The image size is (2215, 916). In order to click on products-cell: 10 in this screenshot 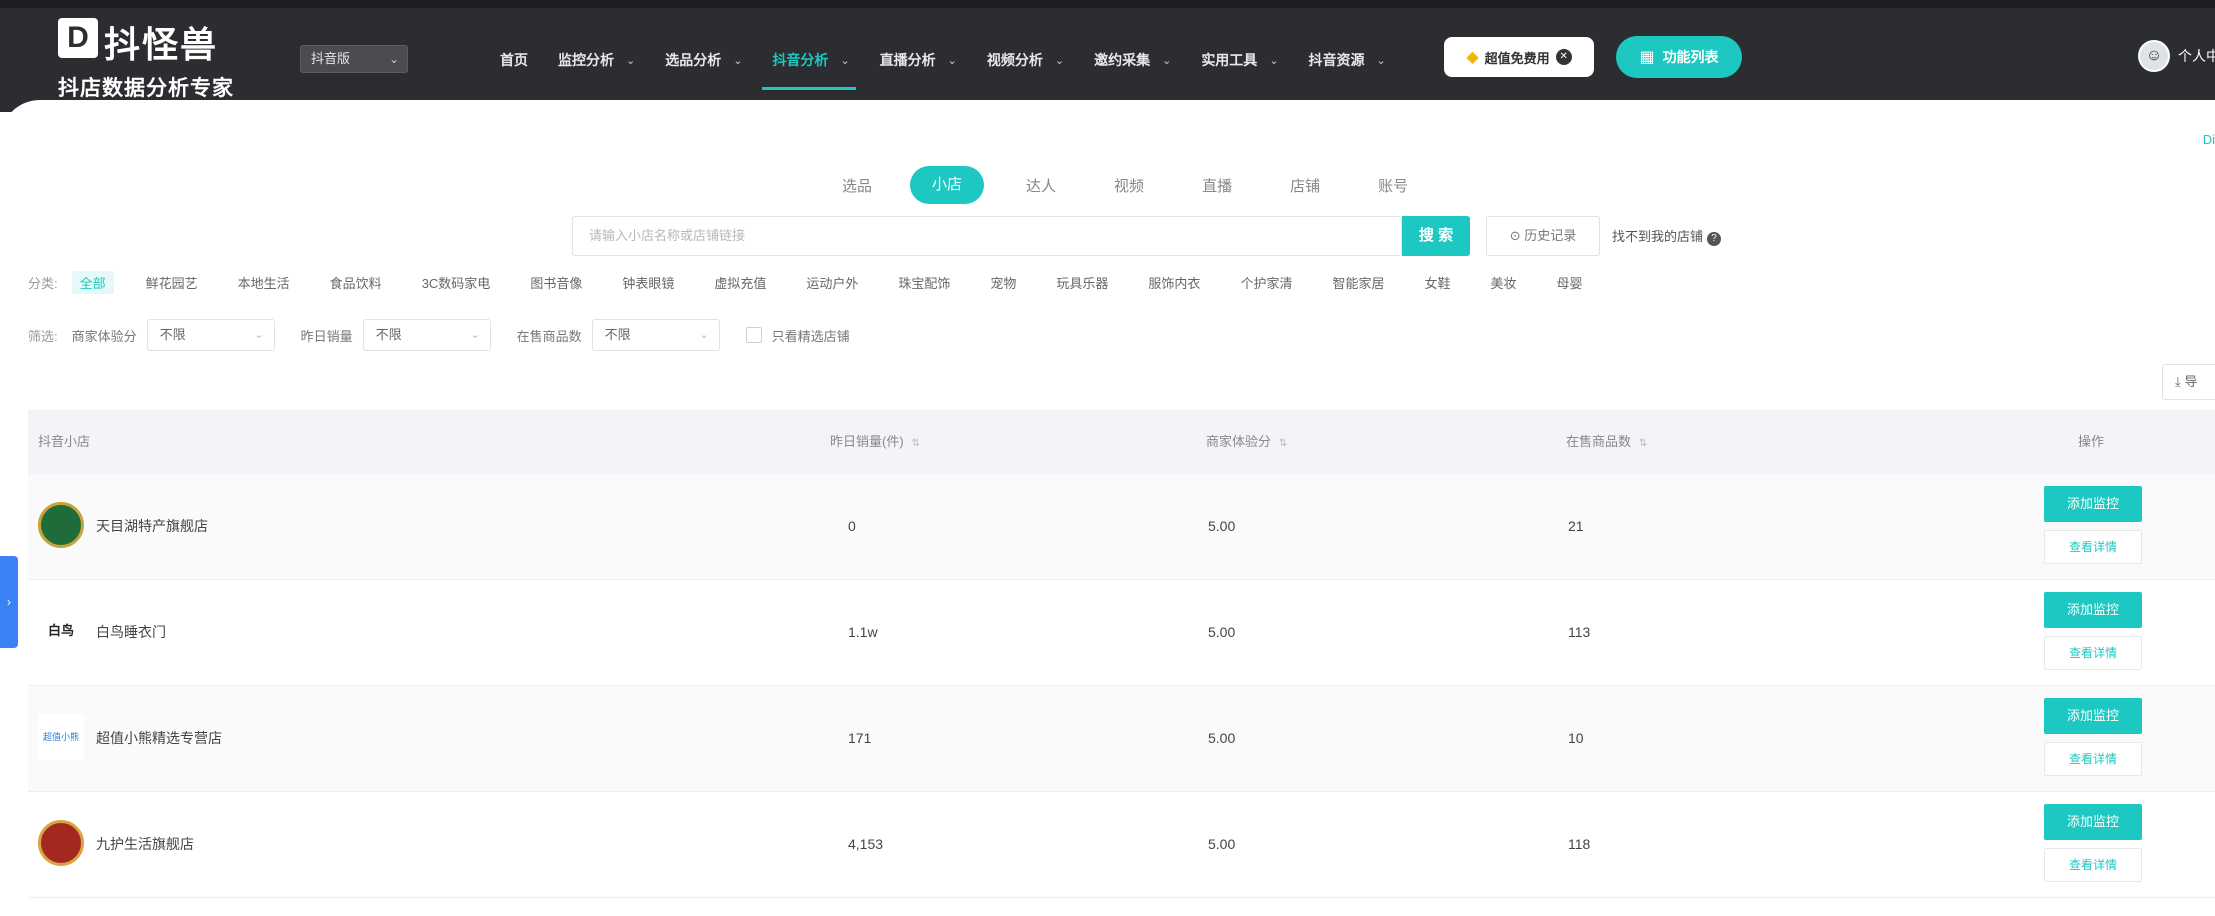, I will do `click(1576, 738)`.